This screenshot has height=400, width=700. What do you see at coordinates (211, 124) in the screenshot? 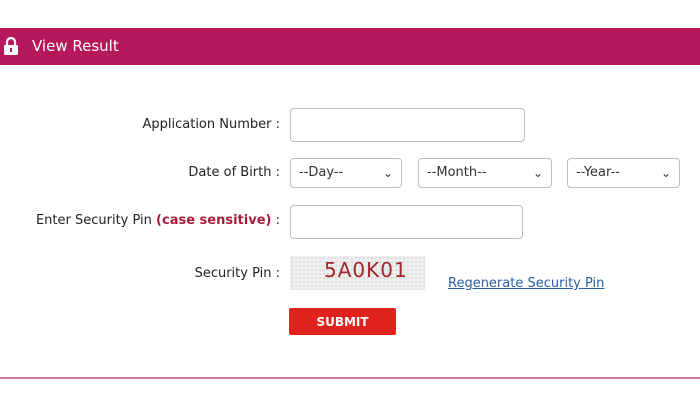
I see `application-number-label: Application Number :` at bounding box center [211, 124].